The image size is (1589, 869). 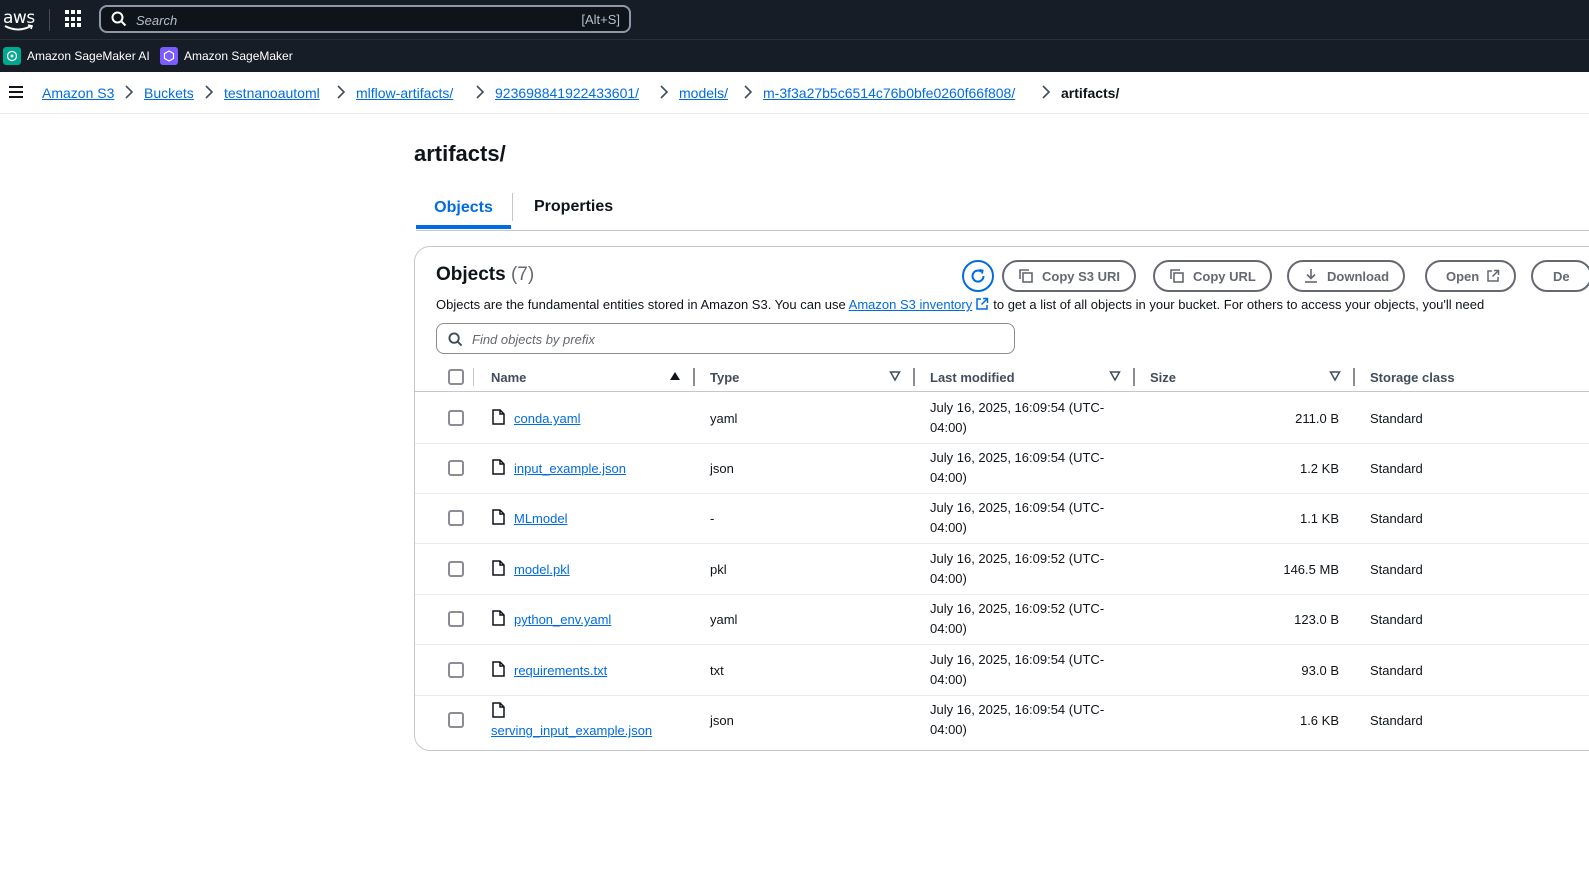 I want to click on column-header-name: Name, so click(x=508, y=377).